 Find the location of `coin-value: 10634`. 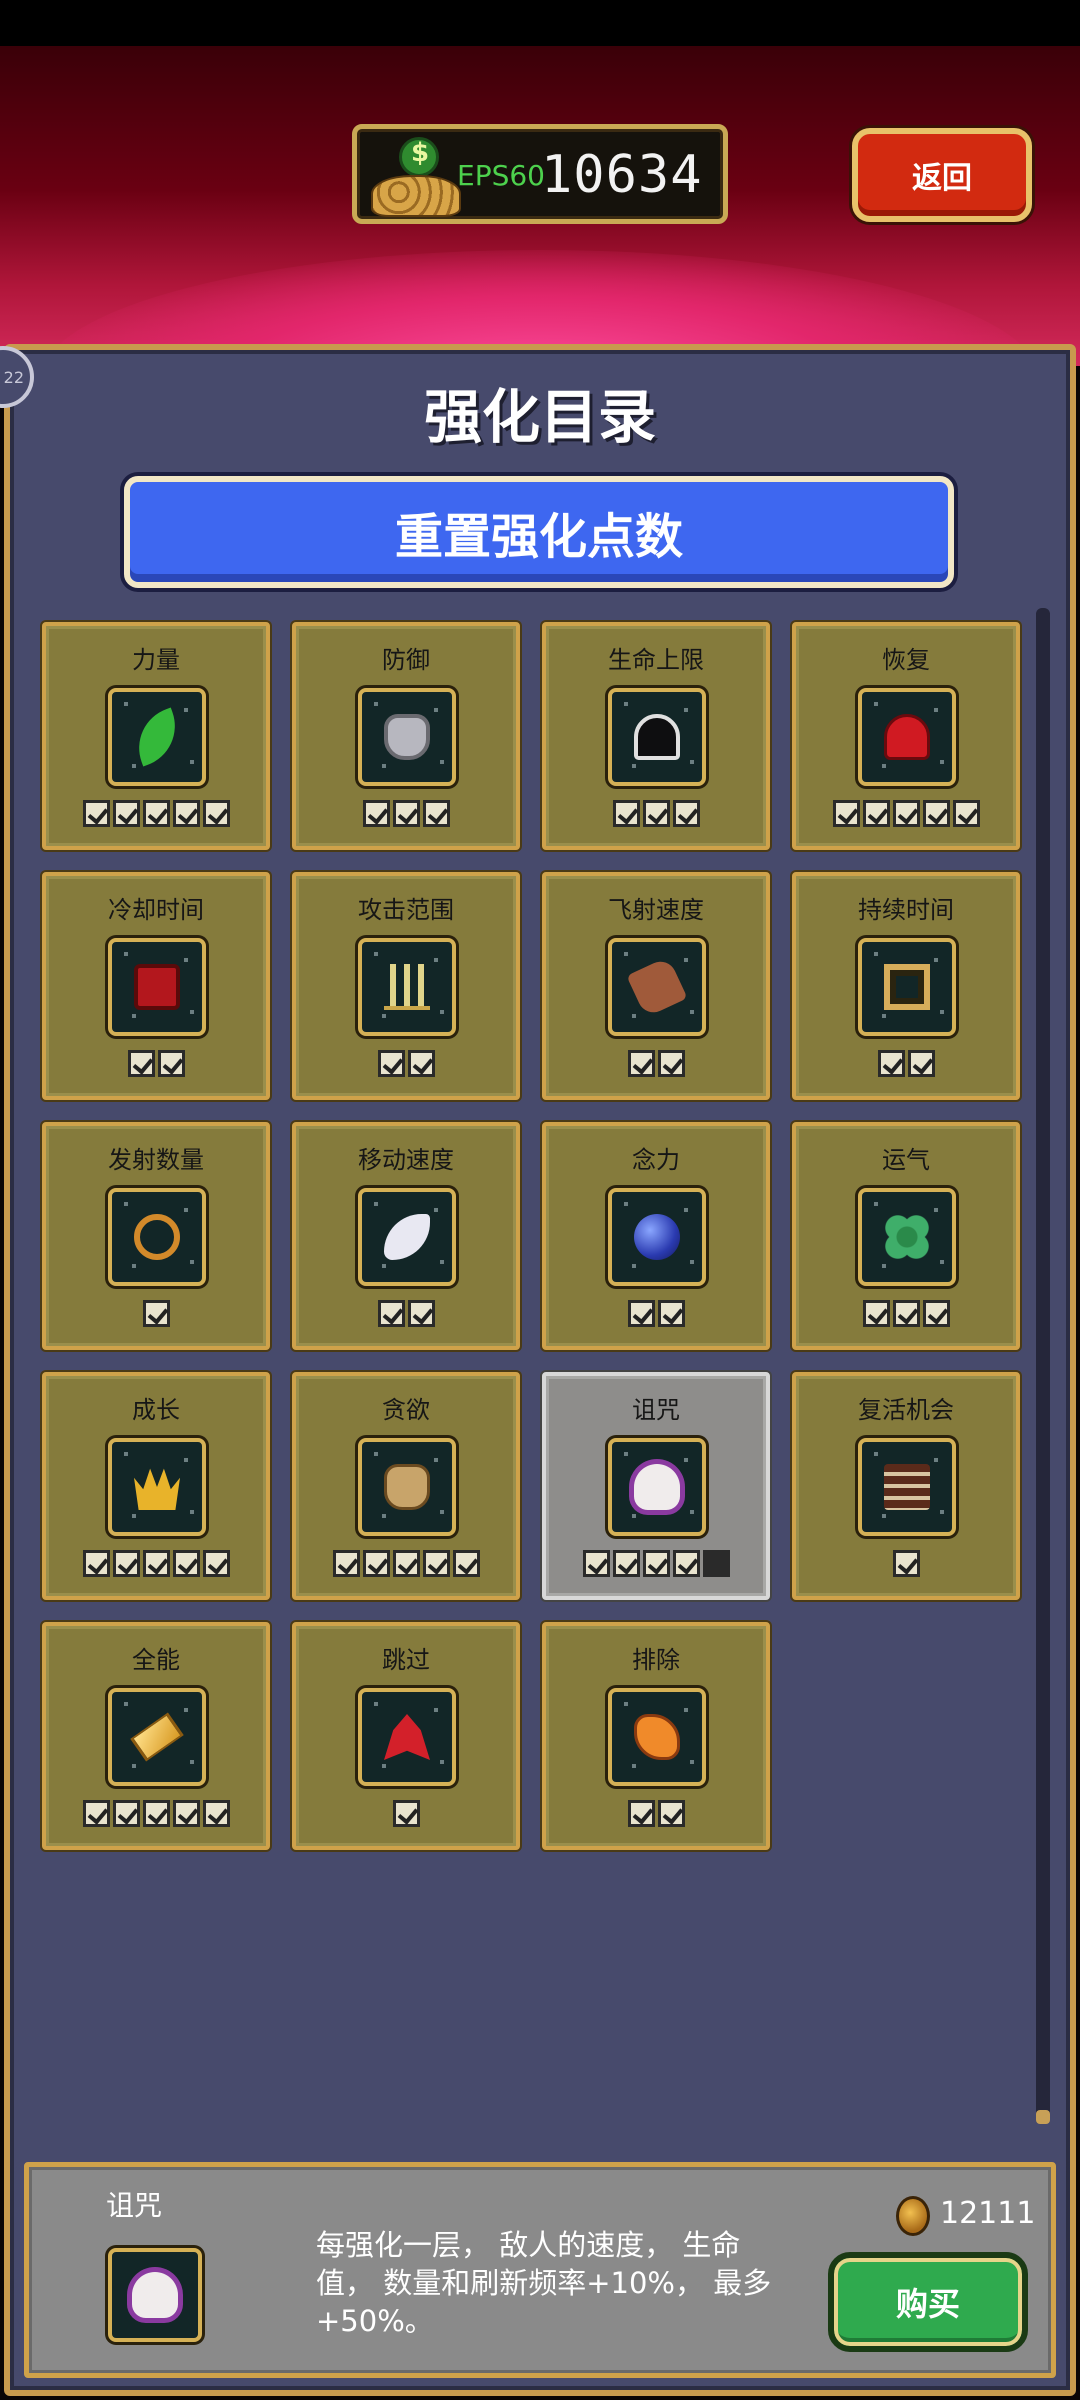

coin-value: 10634 is located at coordinates (622, 175).